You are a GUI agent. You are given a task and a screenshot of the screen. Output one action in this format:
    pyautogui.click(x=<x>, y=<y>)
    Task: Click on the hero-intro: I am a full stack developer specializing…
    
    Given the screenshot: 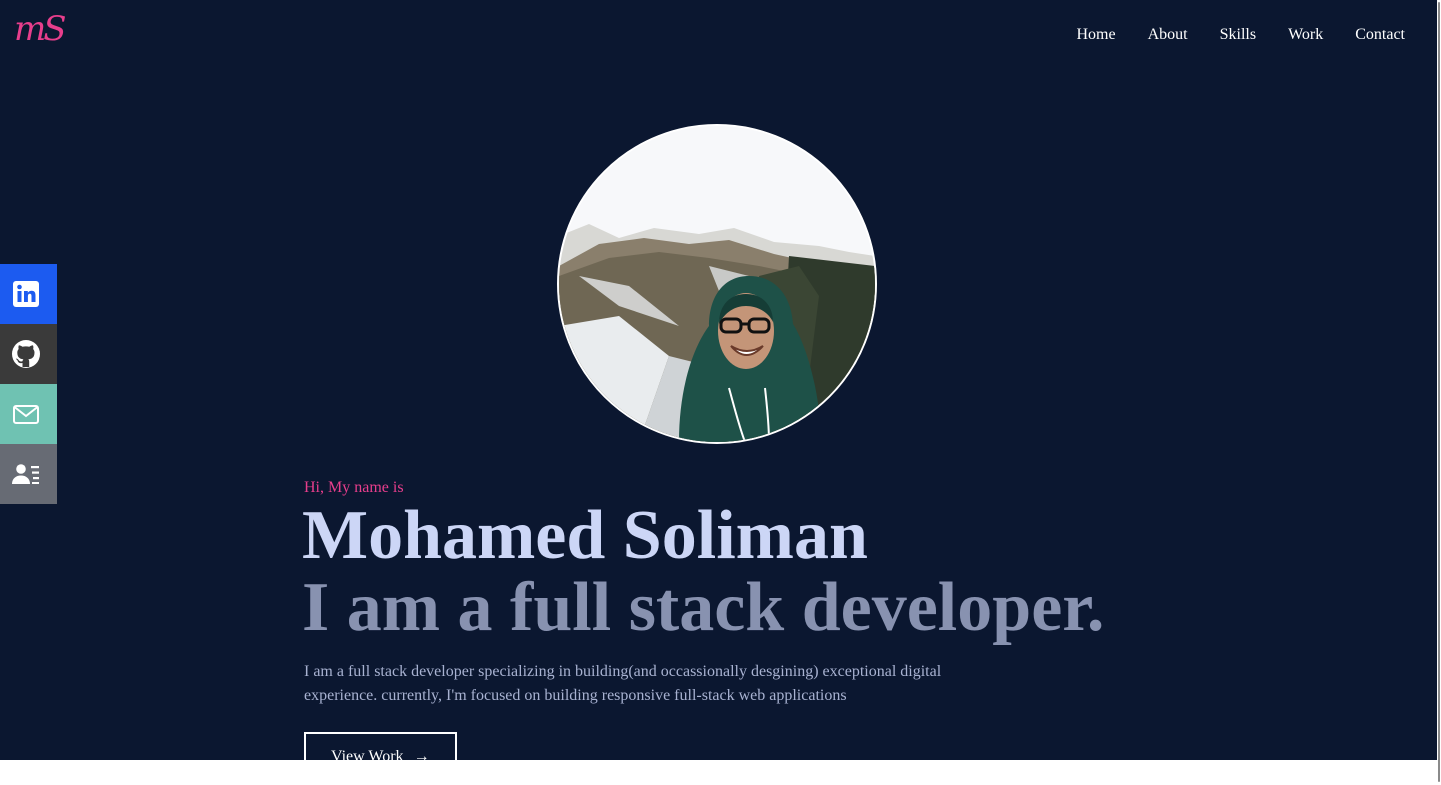 What is the action you would take?
    pyautogui.click(x=623, y=683)
    